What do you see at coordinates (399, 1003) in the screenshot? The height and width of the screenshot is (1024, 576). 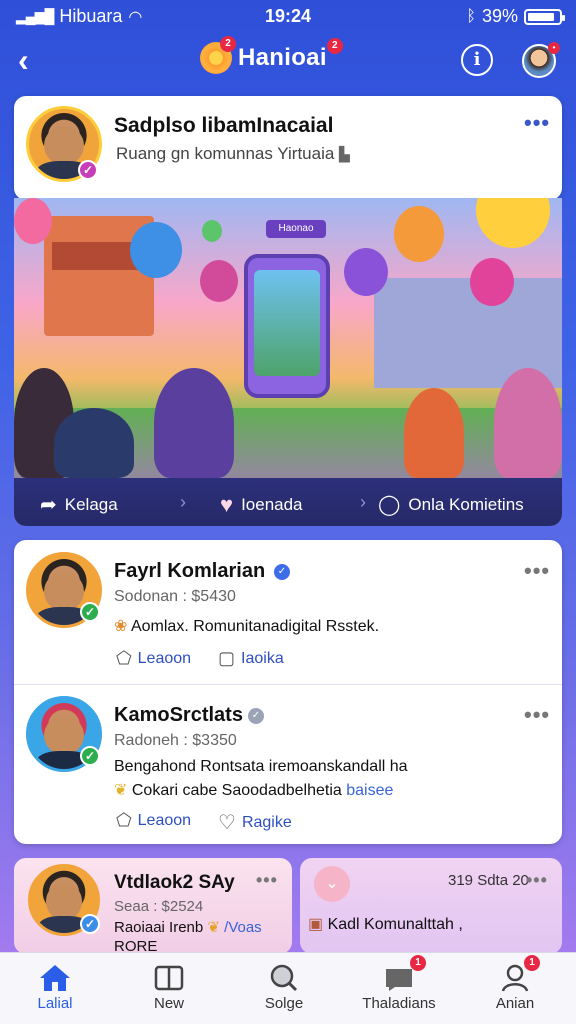 I see `tab-messages-label: Thaladians` at bounding box center [399, 1003].